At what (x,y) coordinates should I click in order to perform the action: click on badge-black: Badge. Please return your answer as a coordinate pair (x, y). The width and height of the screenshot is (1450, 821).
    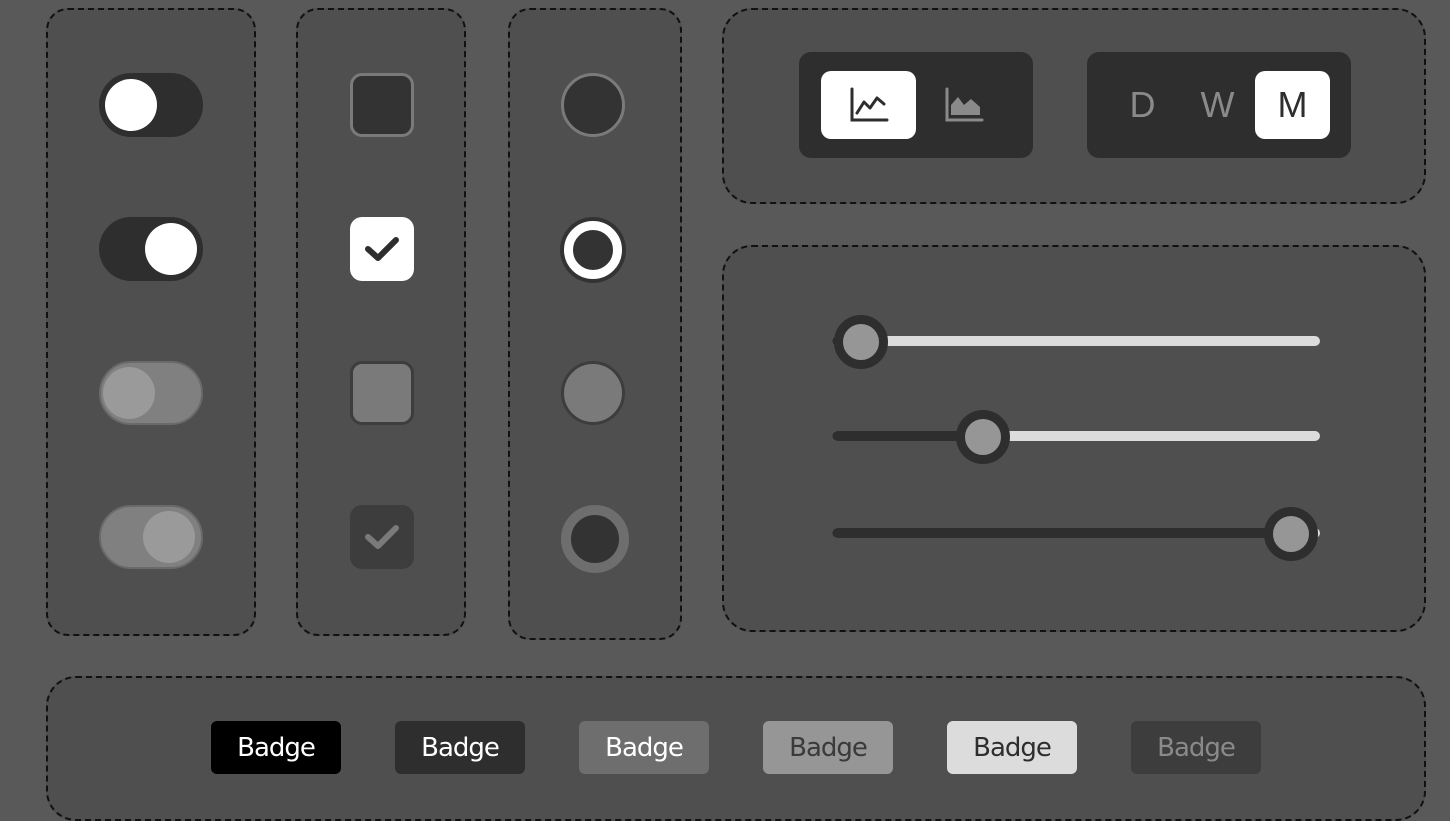
    Looking at the image, I should click on (276, 747).